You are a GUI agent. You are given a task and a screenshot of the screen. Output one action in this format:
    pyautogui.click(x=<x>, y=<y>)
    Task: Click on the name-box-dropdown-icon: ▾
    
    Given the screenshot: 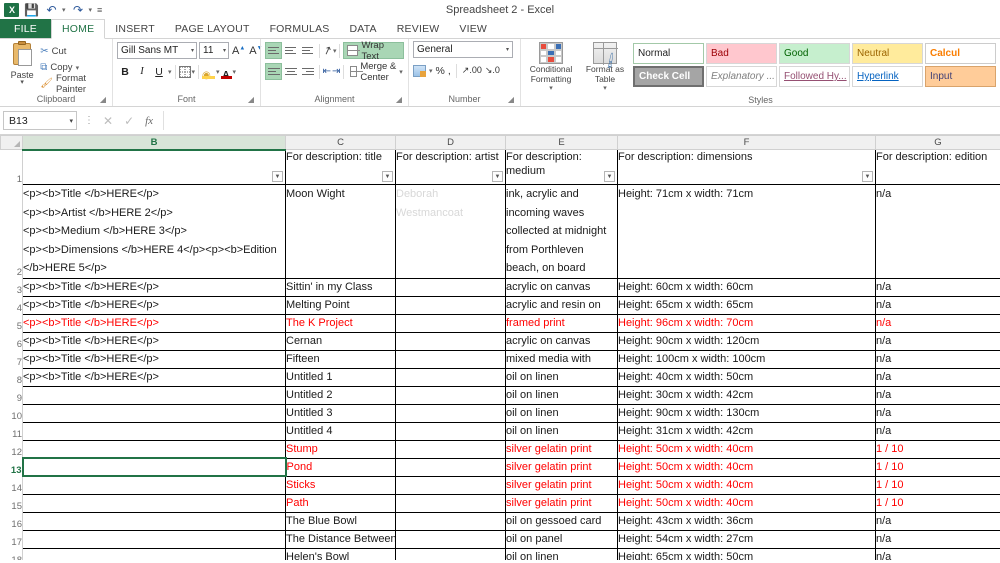 What is the action you would take?
    pyautogui.click(x=71, y=121)
    